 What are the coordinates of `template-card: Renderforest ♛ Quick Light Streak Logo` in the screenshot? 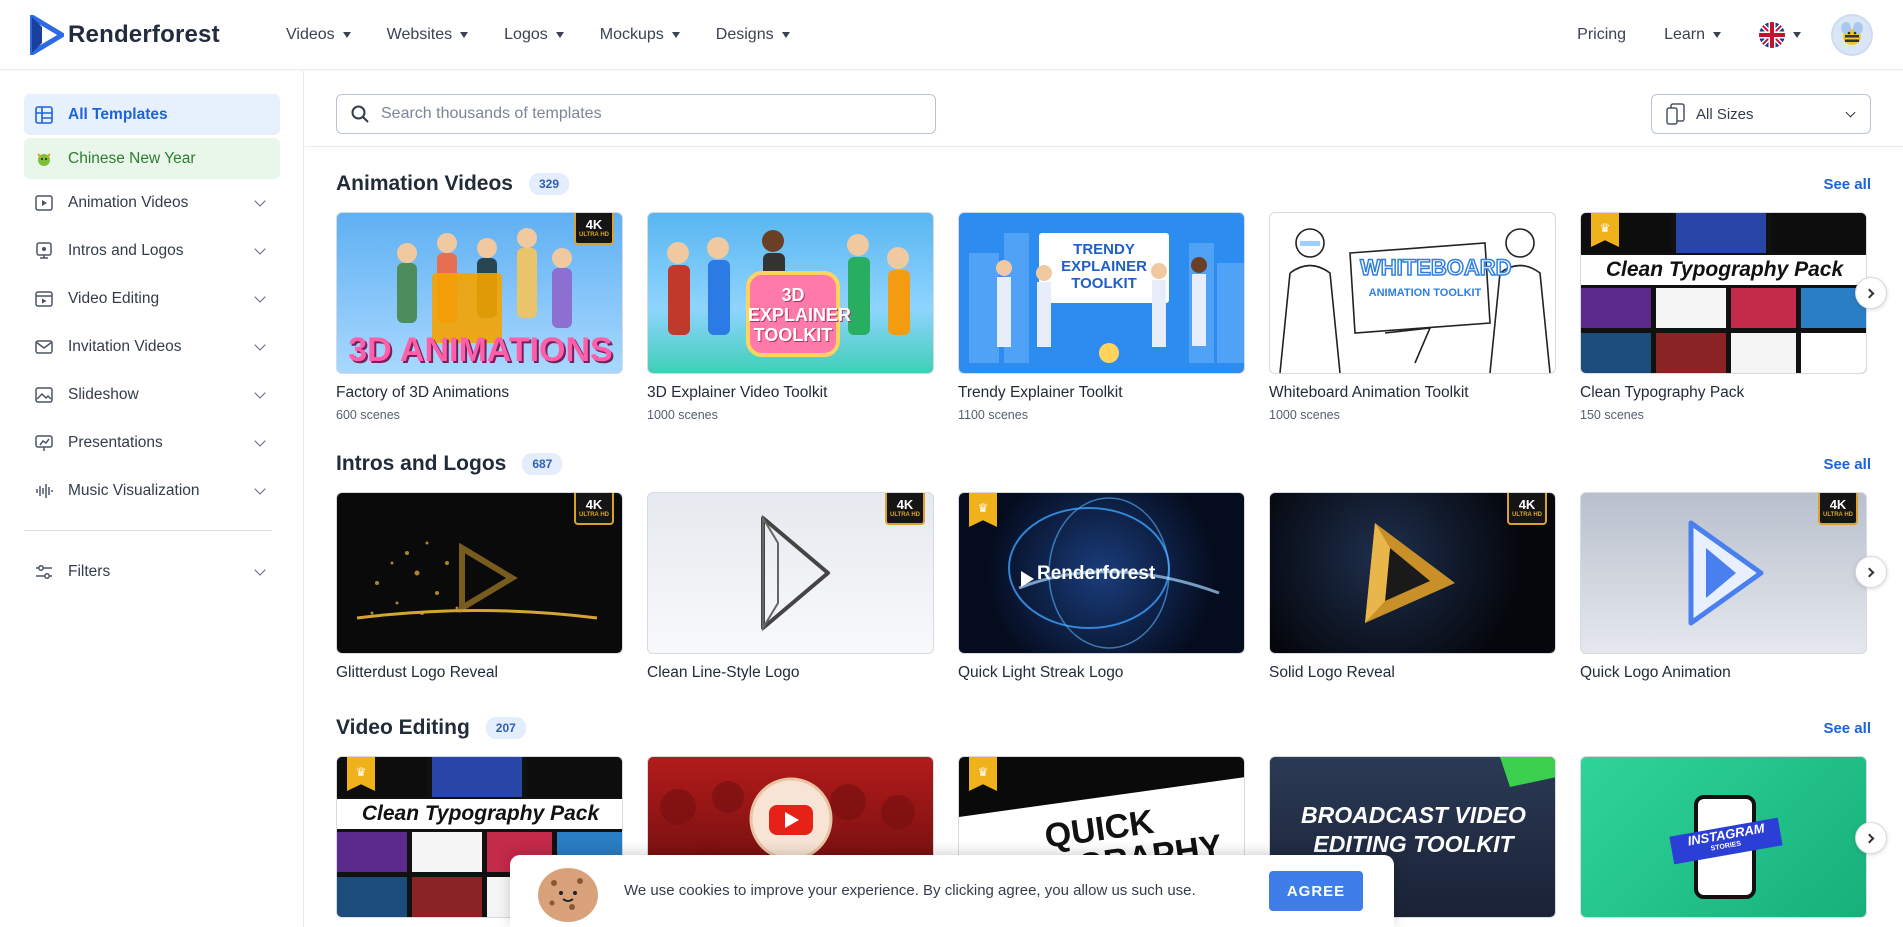 It's located at (1101, 587).